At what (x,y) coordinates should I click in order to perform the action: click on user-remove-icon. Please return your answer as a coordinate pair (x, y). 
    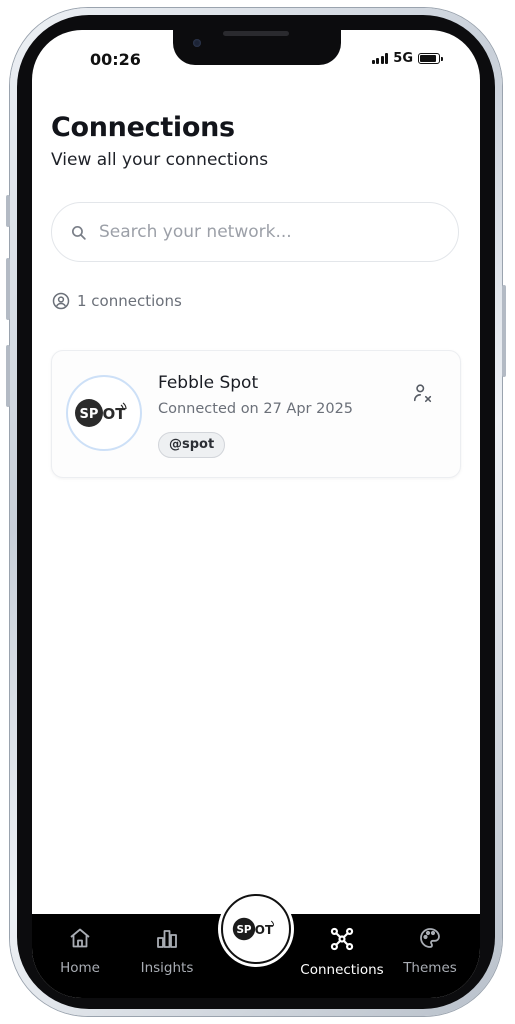
    Looking at the image, I should click on (422, 393).